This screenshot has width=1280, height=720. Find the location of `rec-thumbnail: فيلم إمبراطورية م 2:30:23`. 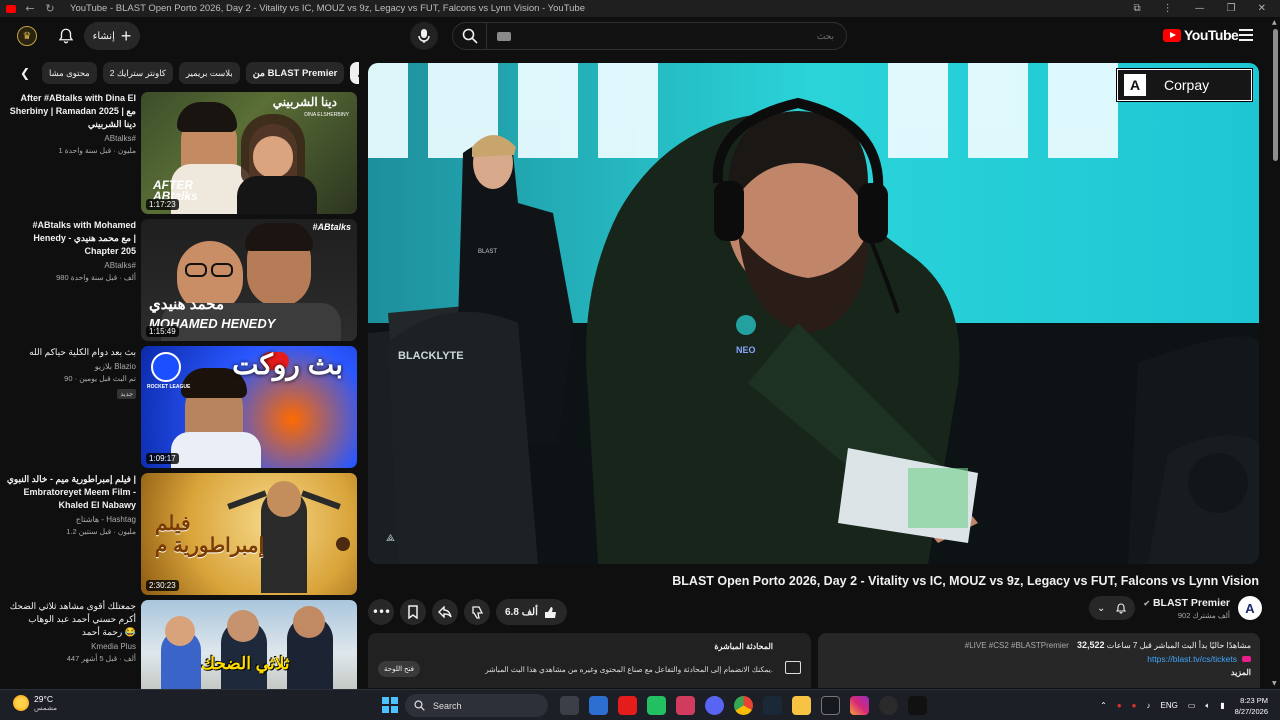

rec-thumbnail: فيلم إمبراطورية م 2:30:23 is located at coordinates (249, 534).